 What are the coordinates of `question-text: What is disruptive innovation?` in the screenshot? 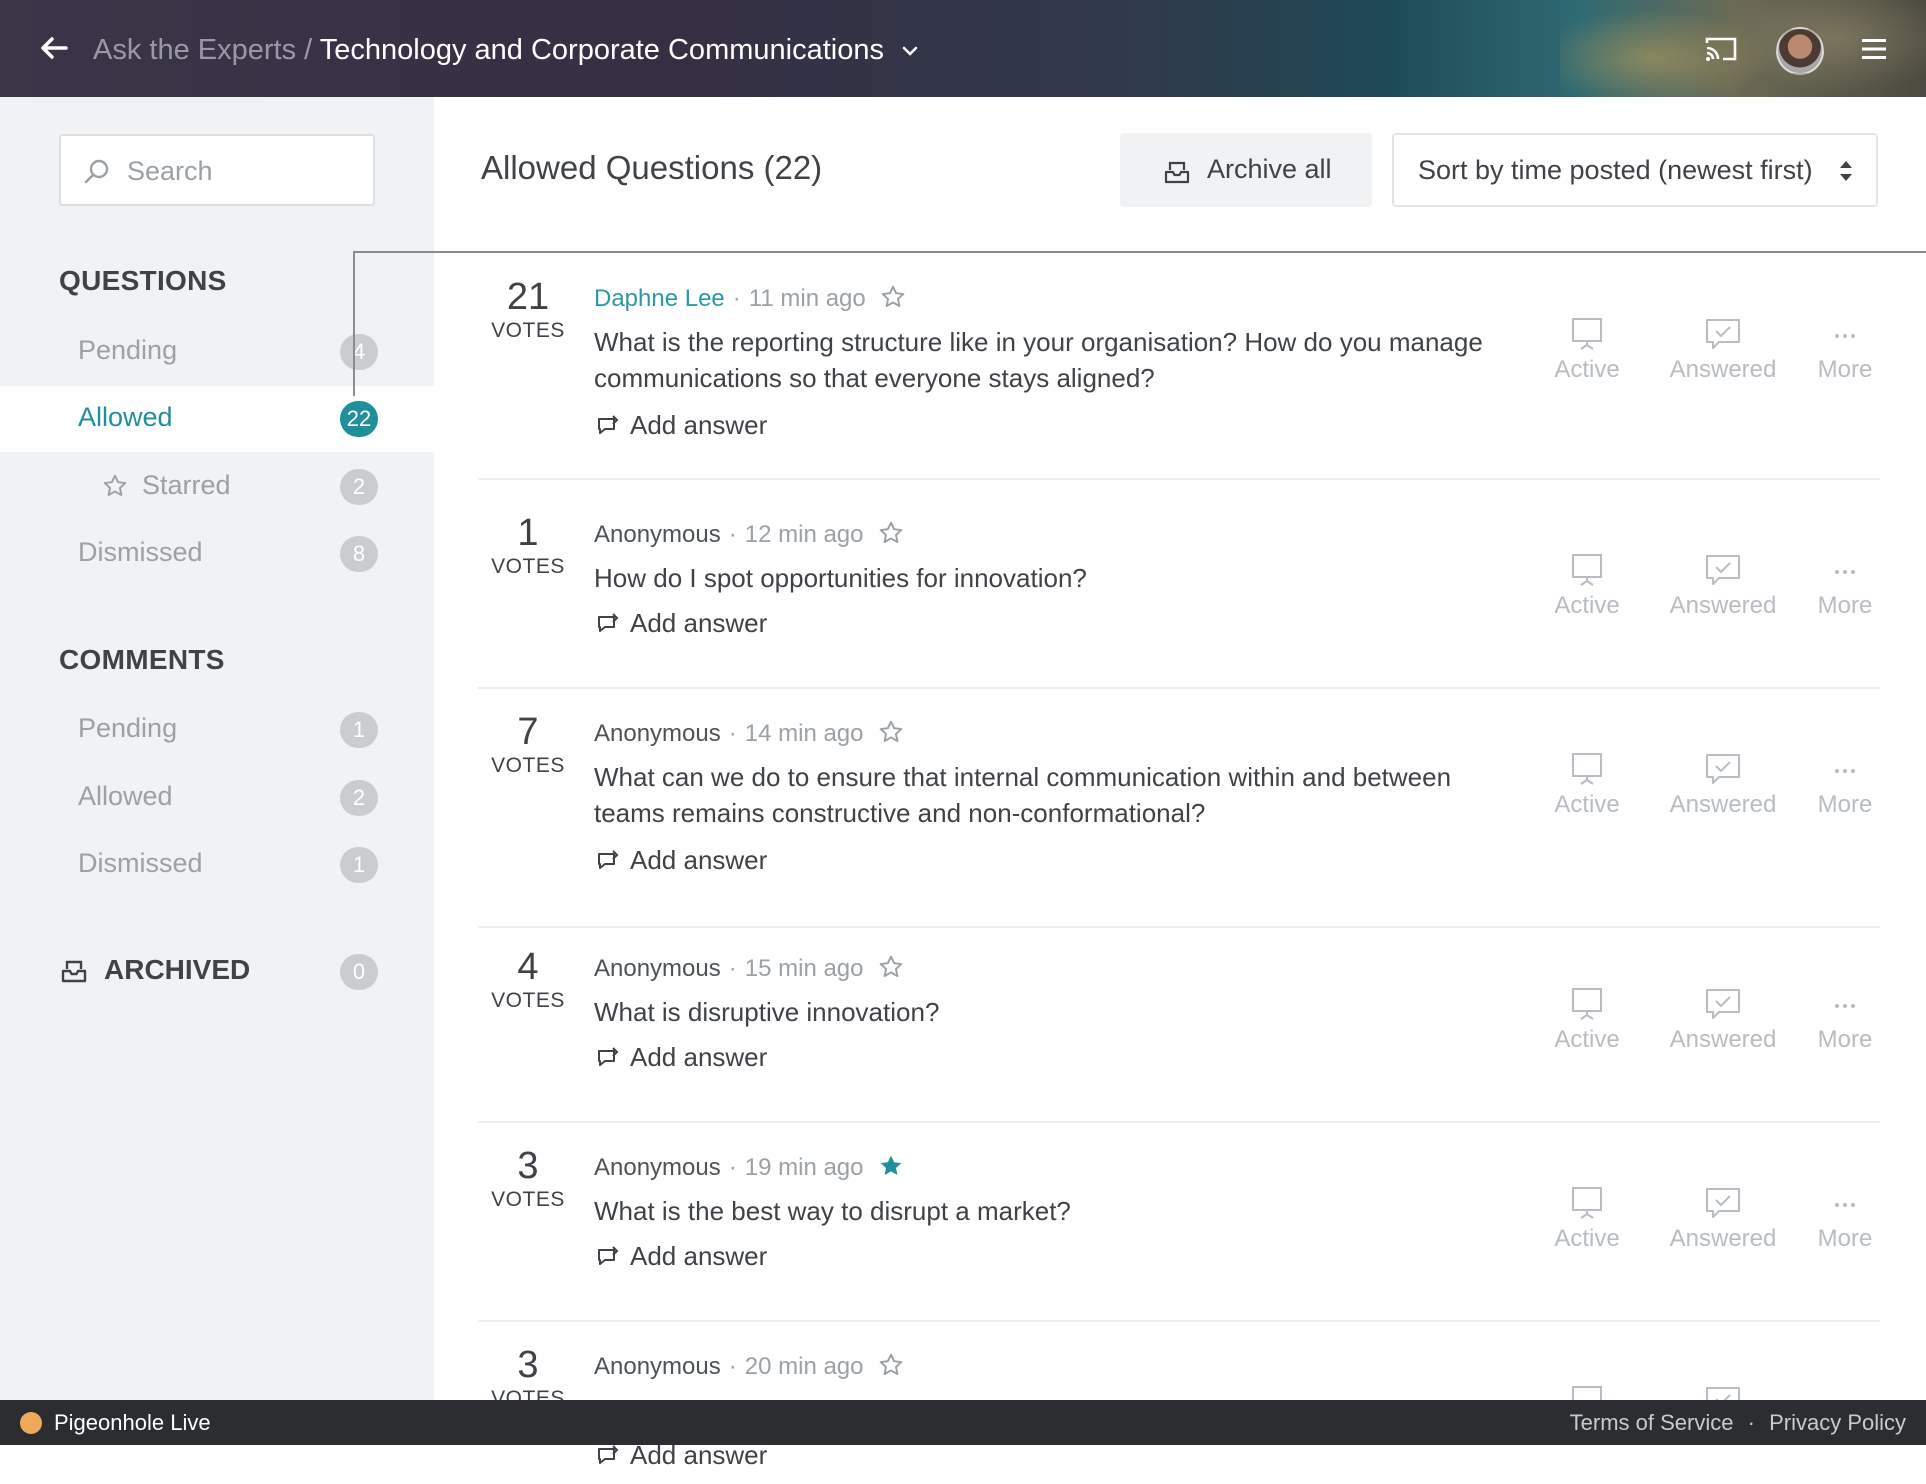 It's located at (767, 1012).